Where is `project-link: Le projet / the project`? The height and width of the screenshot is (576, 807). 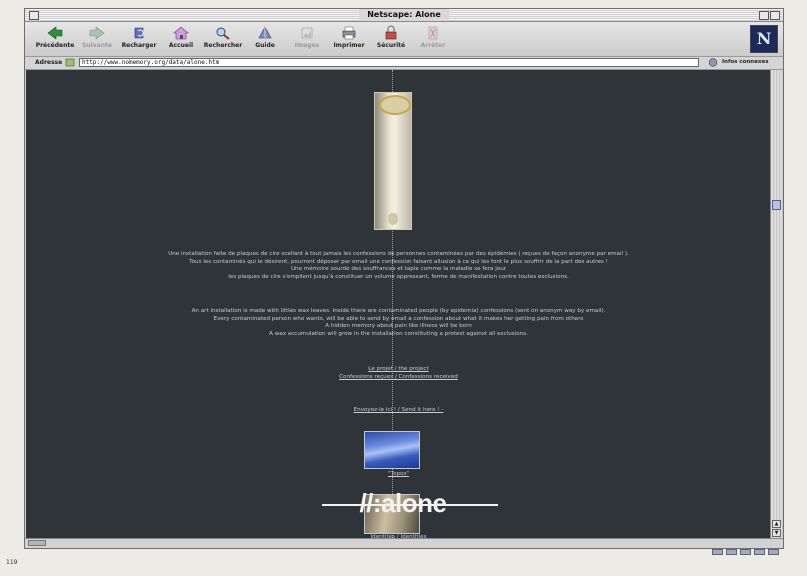
project-link: Le projet / the project is located at coordinates (398, 369).